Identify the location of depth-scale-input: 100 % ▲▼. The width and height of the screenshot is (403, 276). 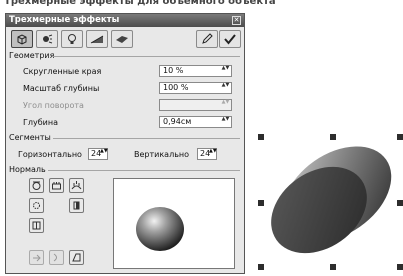
(195, 88).